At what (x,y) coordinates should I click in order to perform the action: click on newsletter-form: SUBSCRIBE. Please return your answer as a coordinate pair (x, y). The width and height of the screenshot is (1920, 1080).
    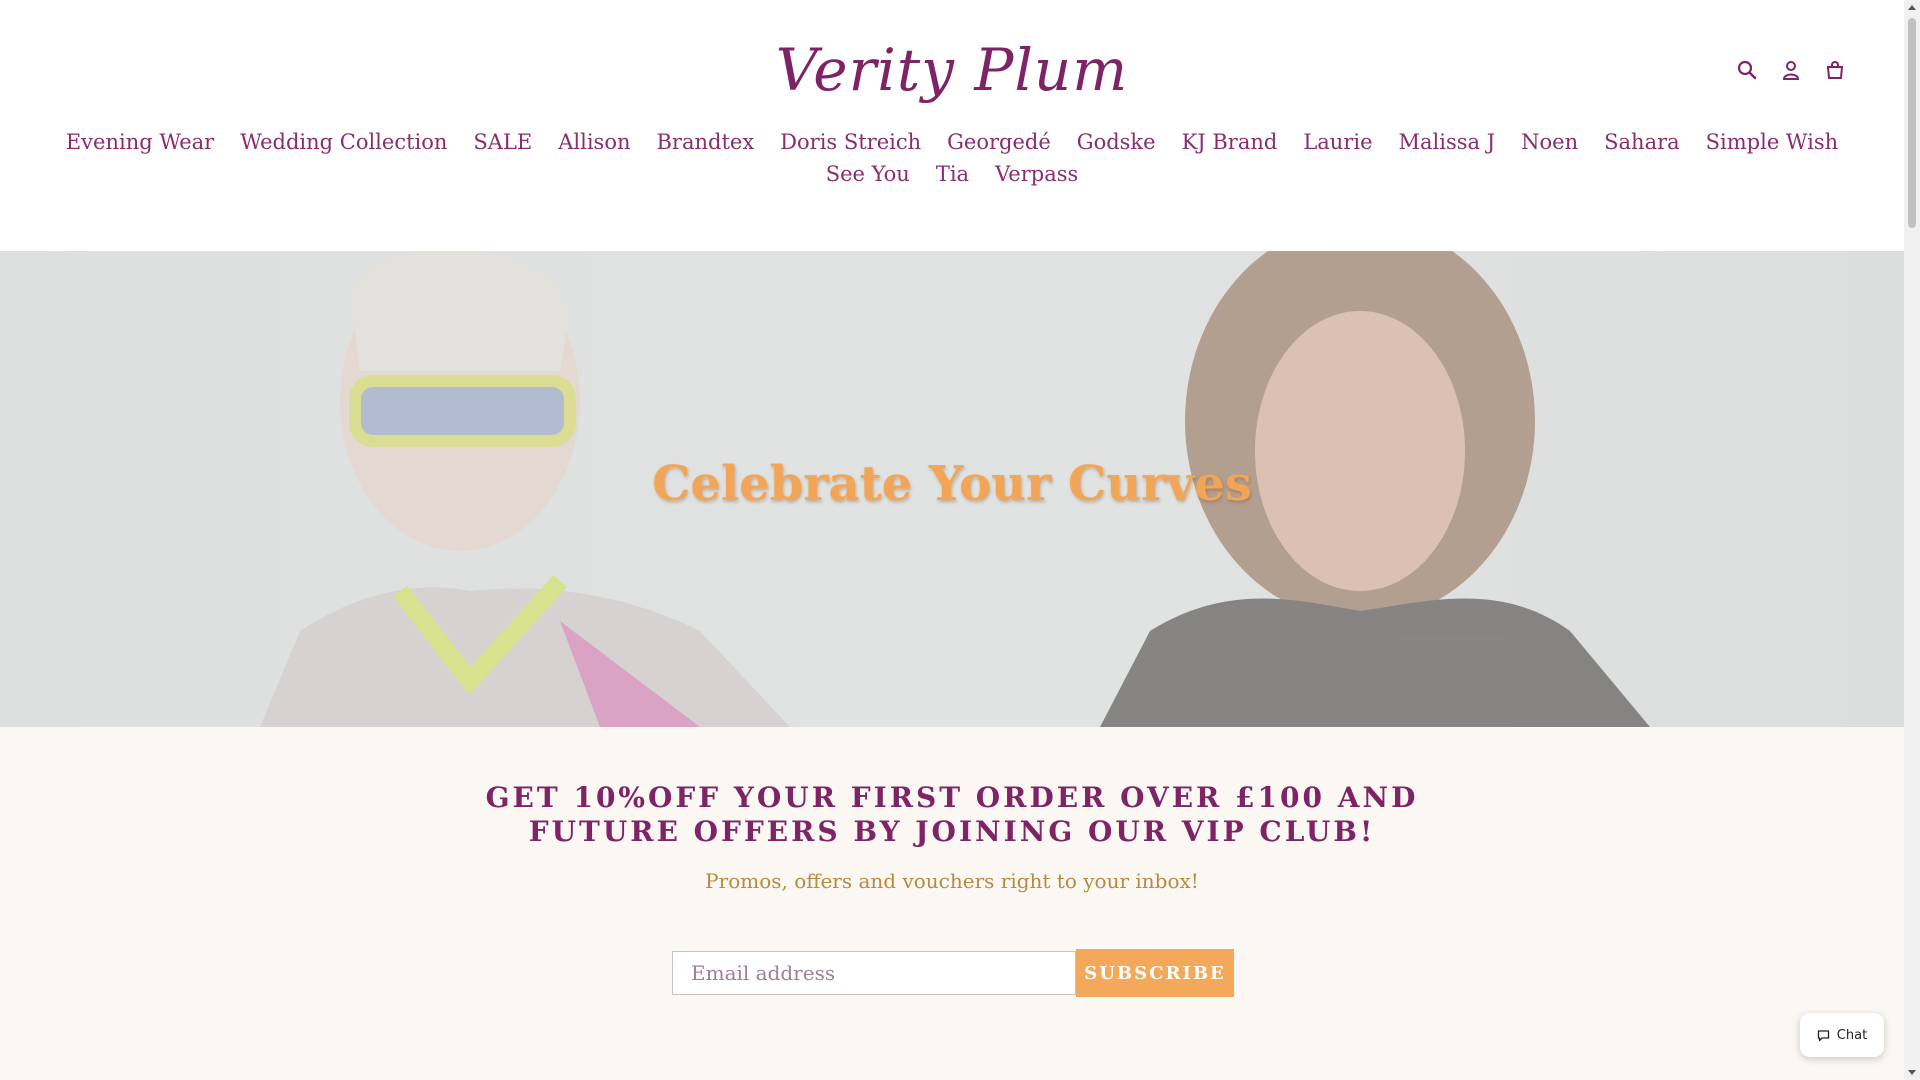
    Looking at the image, I should click on (953, 973).